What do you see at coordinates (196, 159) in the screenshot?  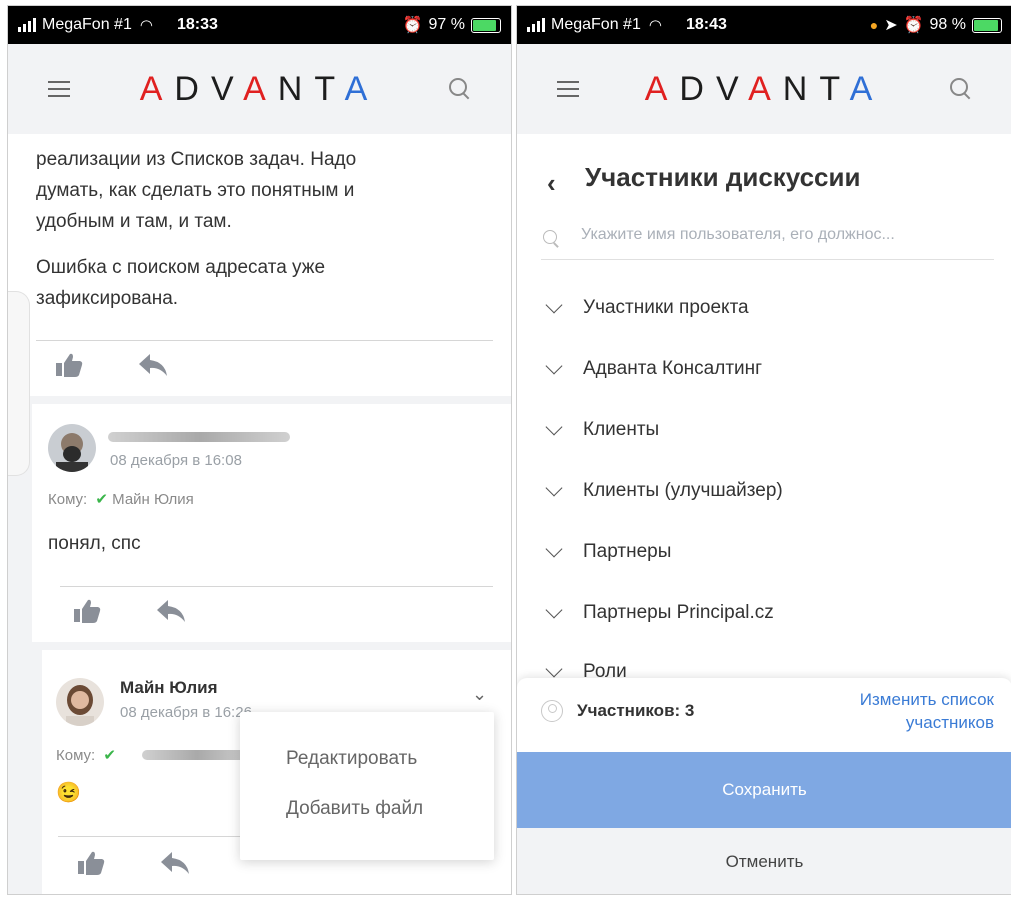 I see `comment-text-line: реализации из Списков задач. Надо` at bounding box center [196, 159].